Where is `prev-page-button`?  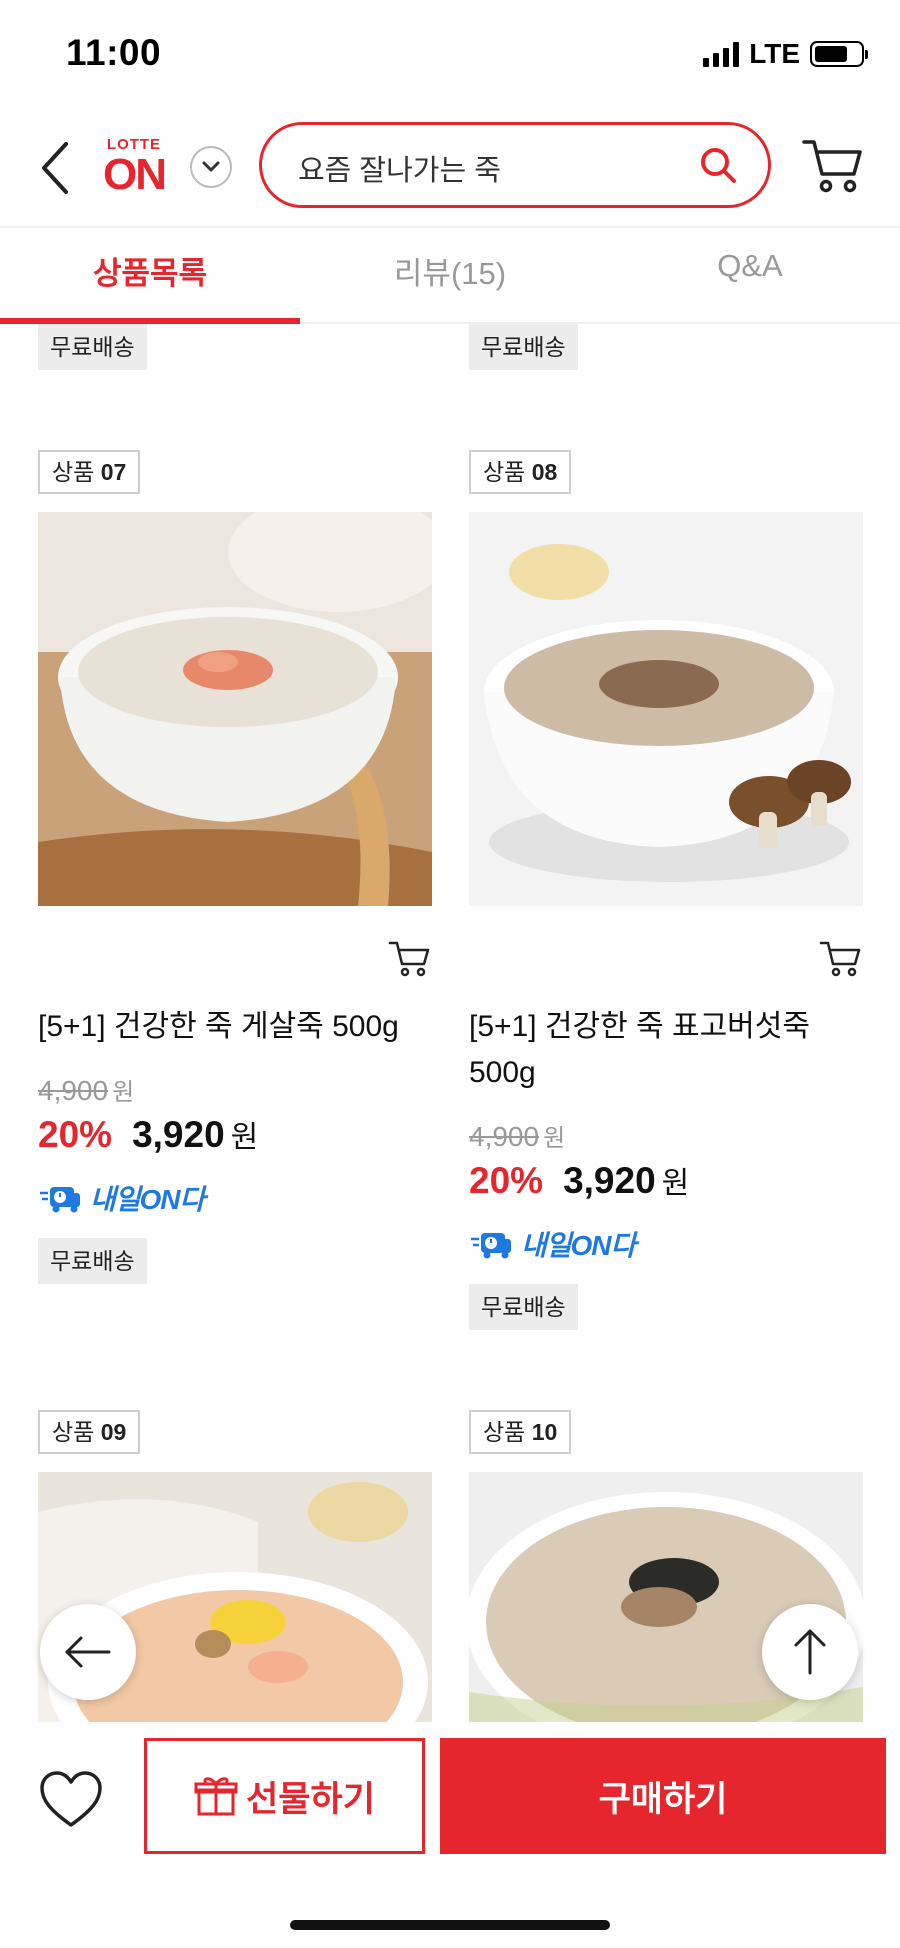
prev-page-button is located at coordinates (88, 1652).